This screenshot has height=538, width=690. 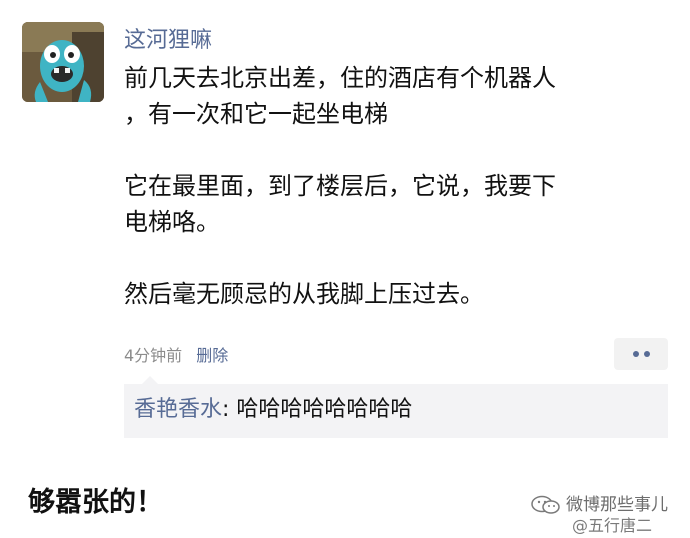 I want to click on post-line: 电梯咯。, so click(x=172, y=222).